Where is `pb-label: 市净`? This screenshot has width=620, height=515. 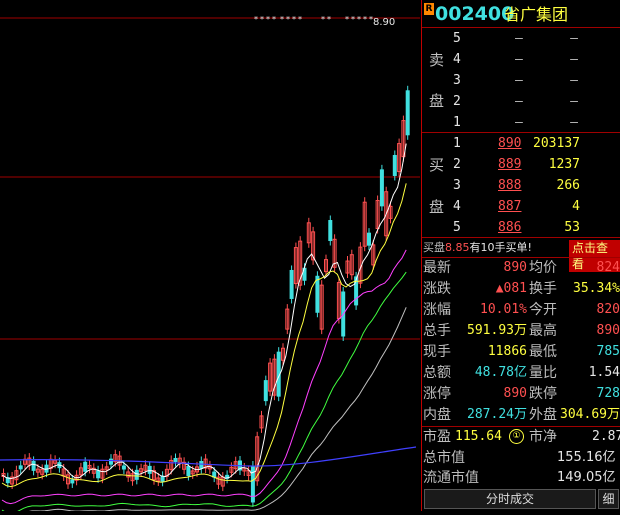
pb-label: 市净 is located at coordinates (543, 437).